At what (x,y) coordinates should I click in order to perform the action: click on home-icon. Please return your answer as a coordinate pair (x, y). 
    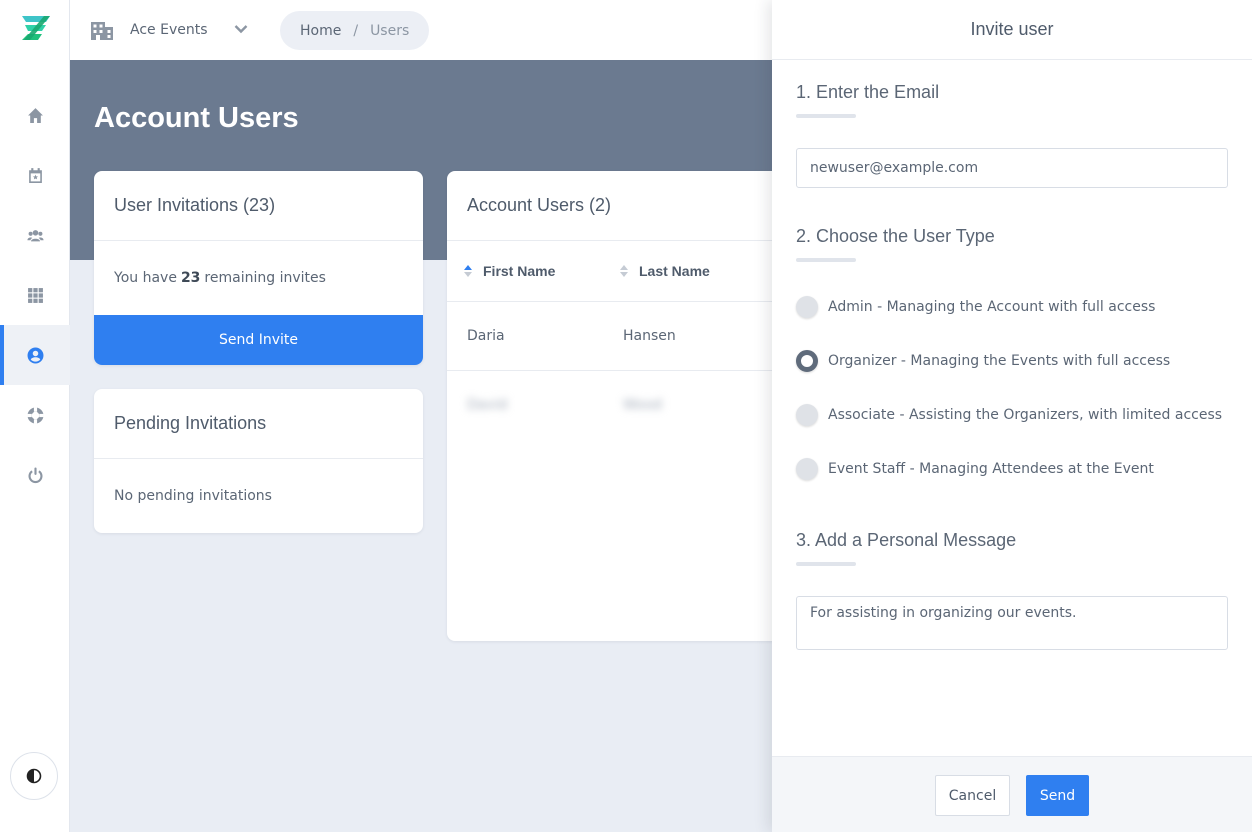
    Looking at the image, I should click on (35, 115).